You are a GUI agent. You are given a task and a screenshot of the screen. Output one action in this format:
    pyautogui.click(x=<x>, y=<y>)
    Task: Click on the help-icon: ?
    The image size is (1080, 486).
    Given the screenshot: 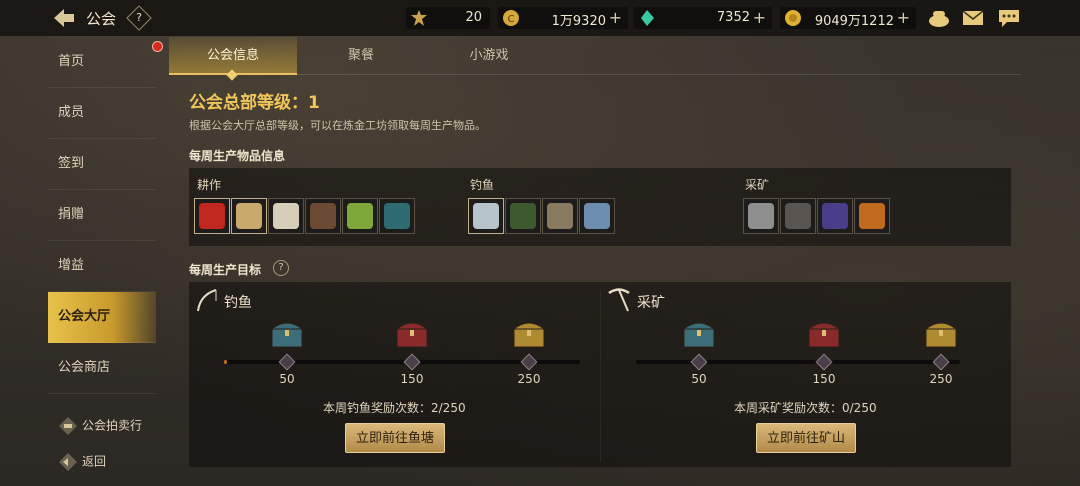 What is the action you would take?
    pyautogui.click(x=139, y=18)
    